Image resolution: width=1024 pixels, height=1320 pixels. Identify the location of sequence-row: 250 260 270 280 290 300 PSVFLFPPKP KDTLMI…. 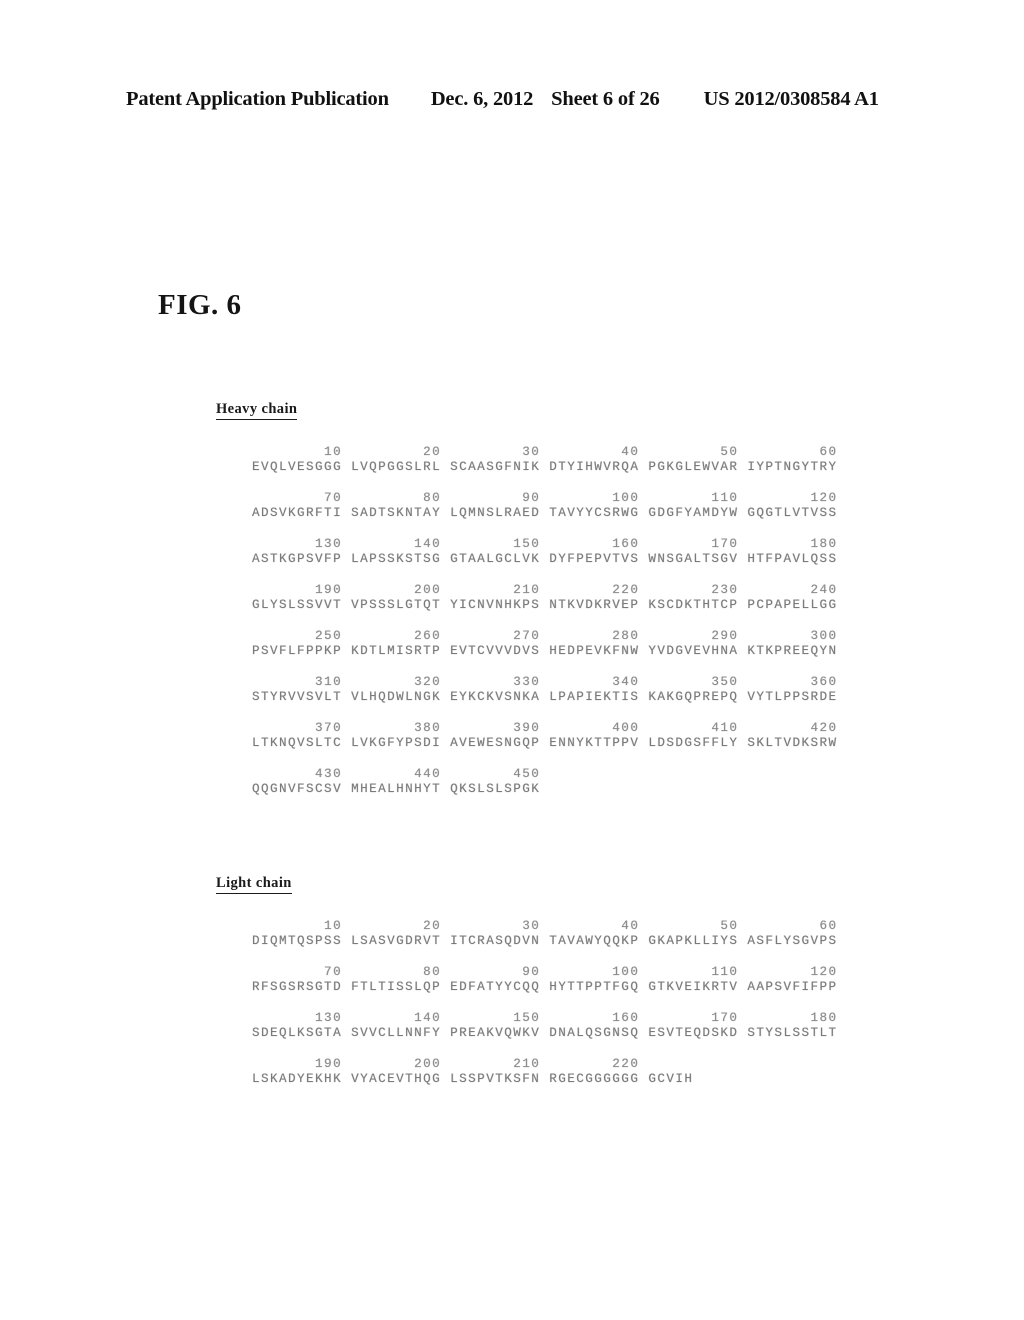
(583, 646).